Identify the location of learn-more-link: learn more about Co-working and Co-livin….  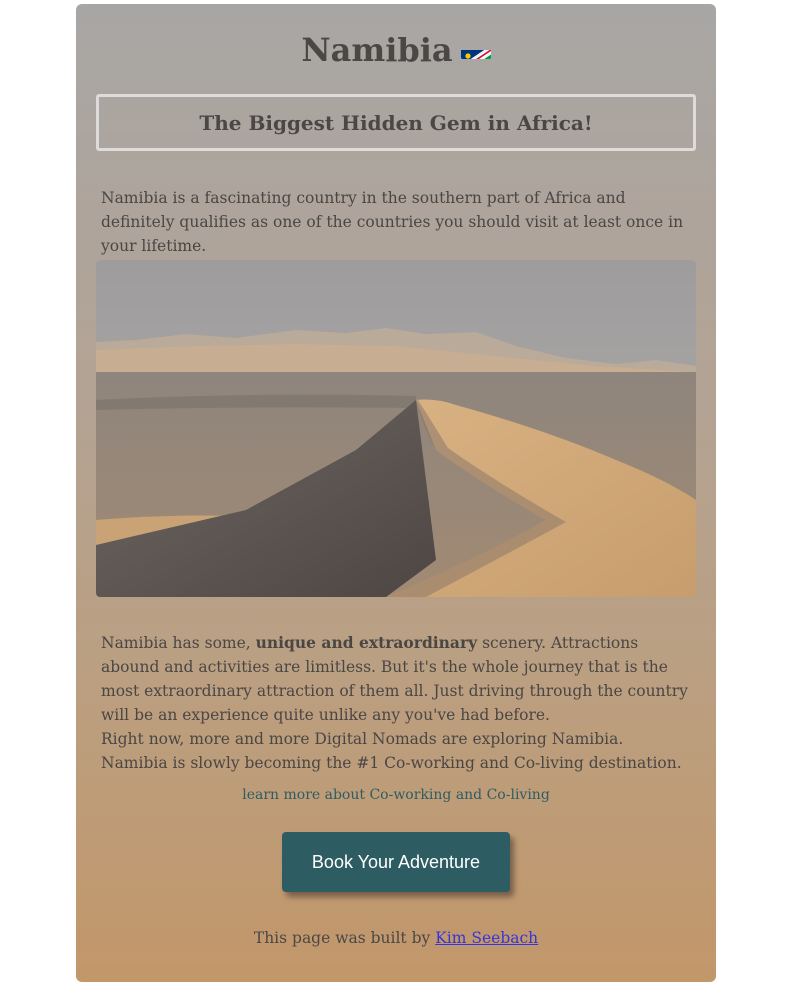
(396, 795).